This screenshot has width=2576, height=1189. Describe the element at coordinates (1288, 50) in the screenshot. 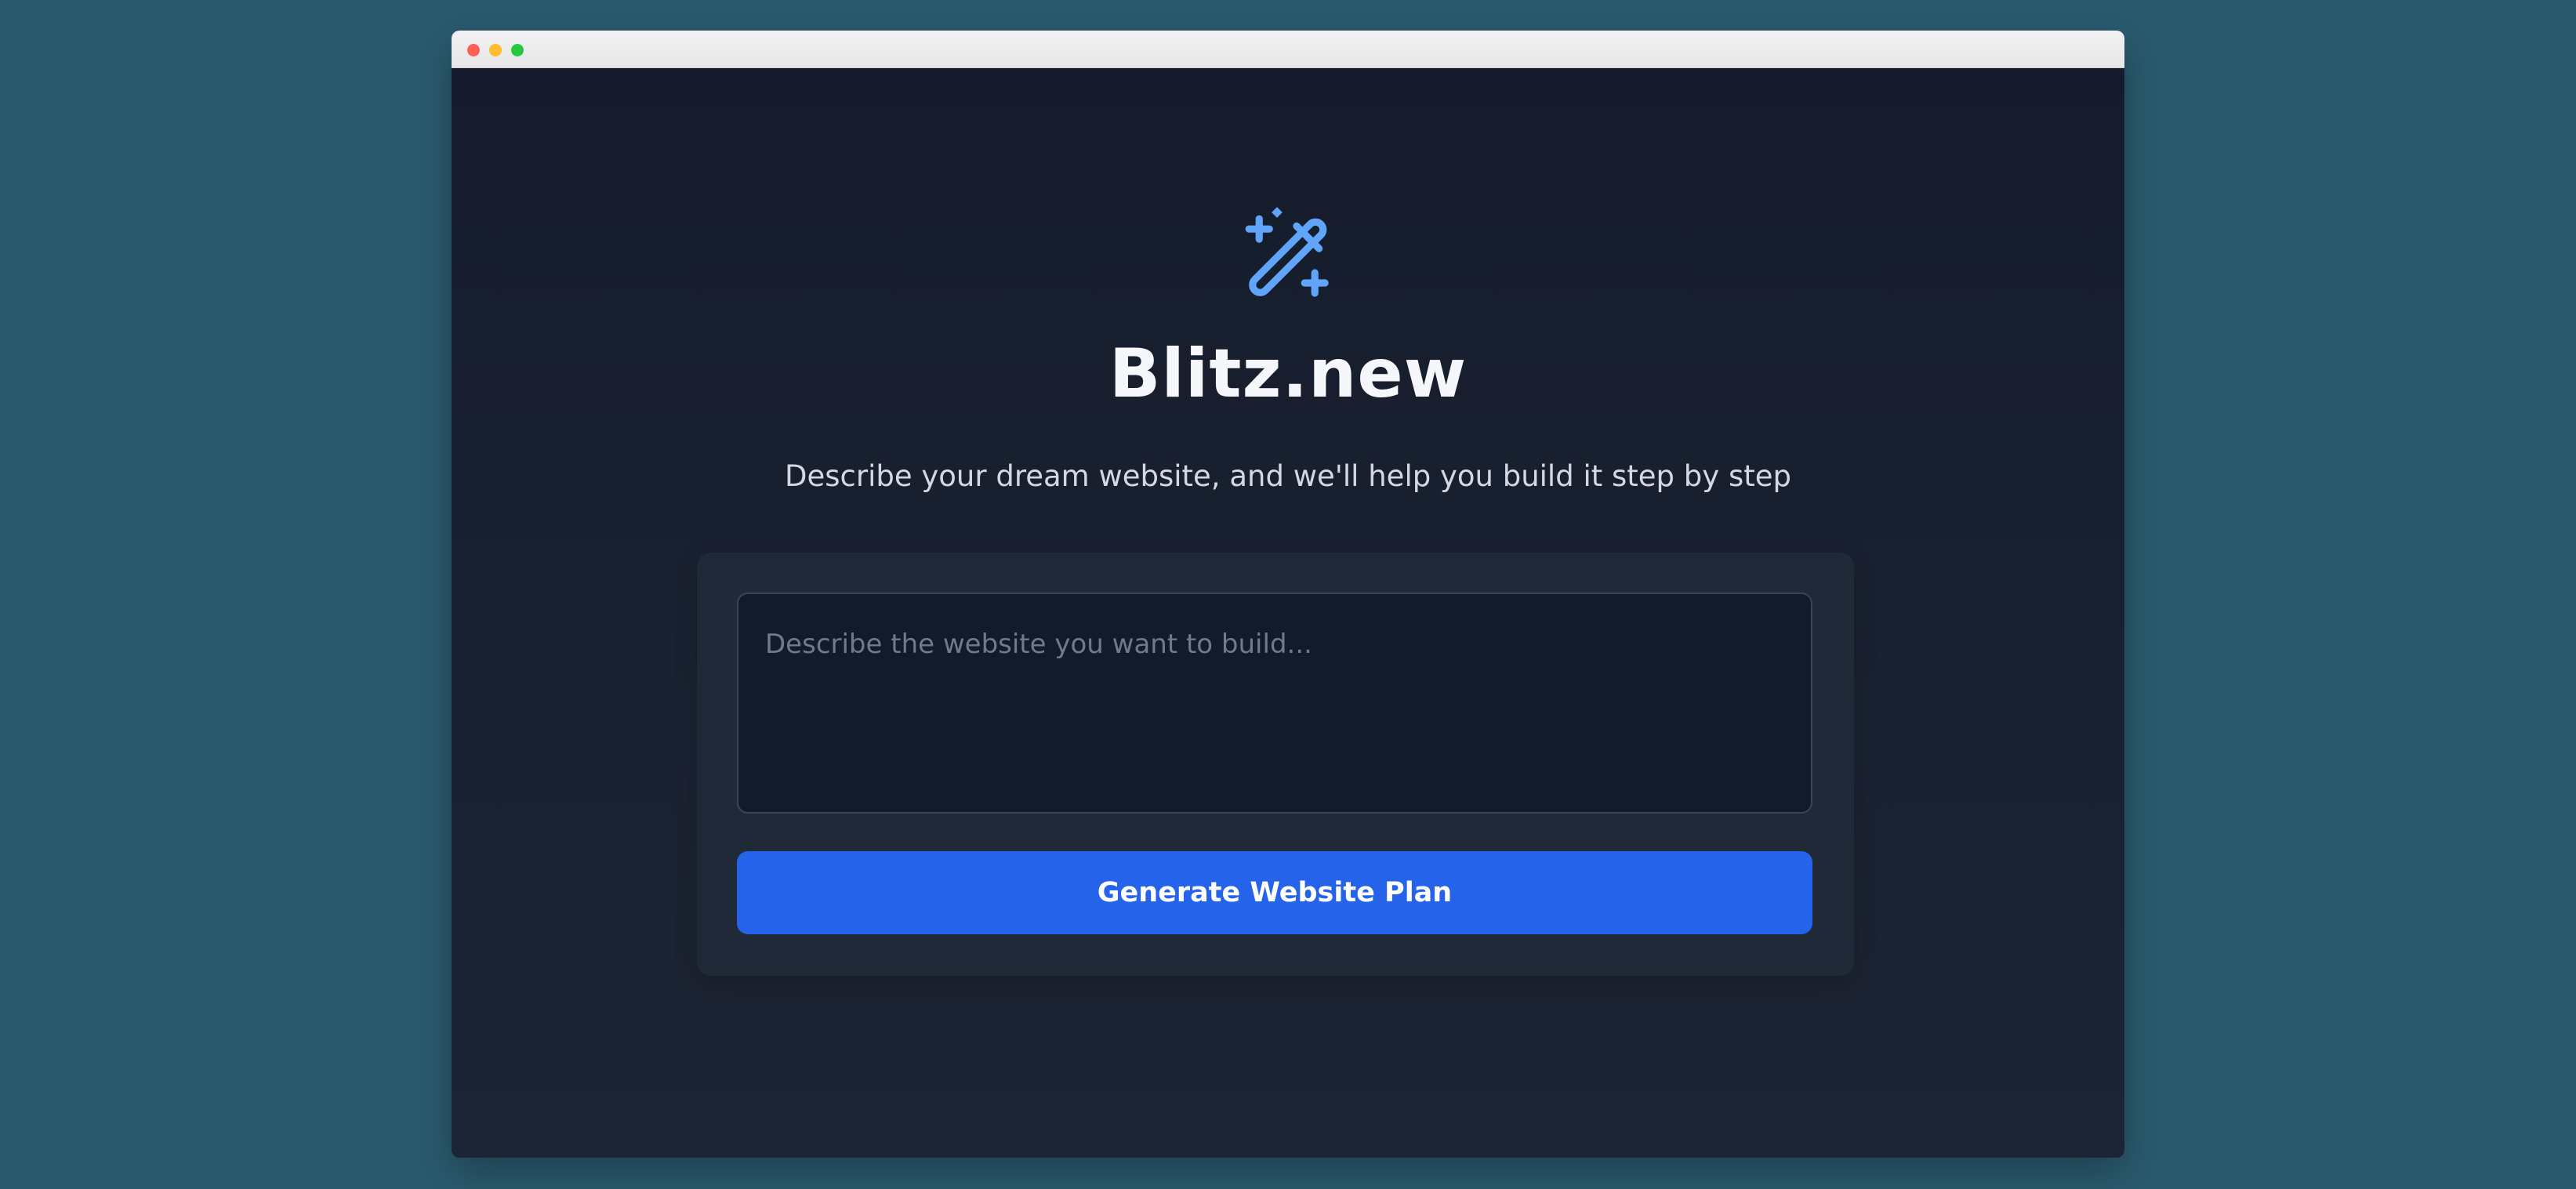

I see `window-titlebar` at that location.